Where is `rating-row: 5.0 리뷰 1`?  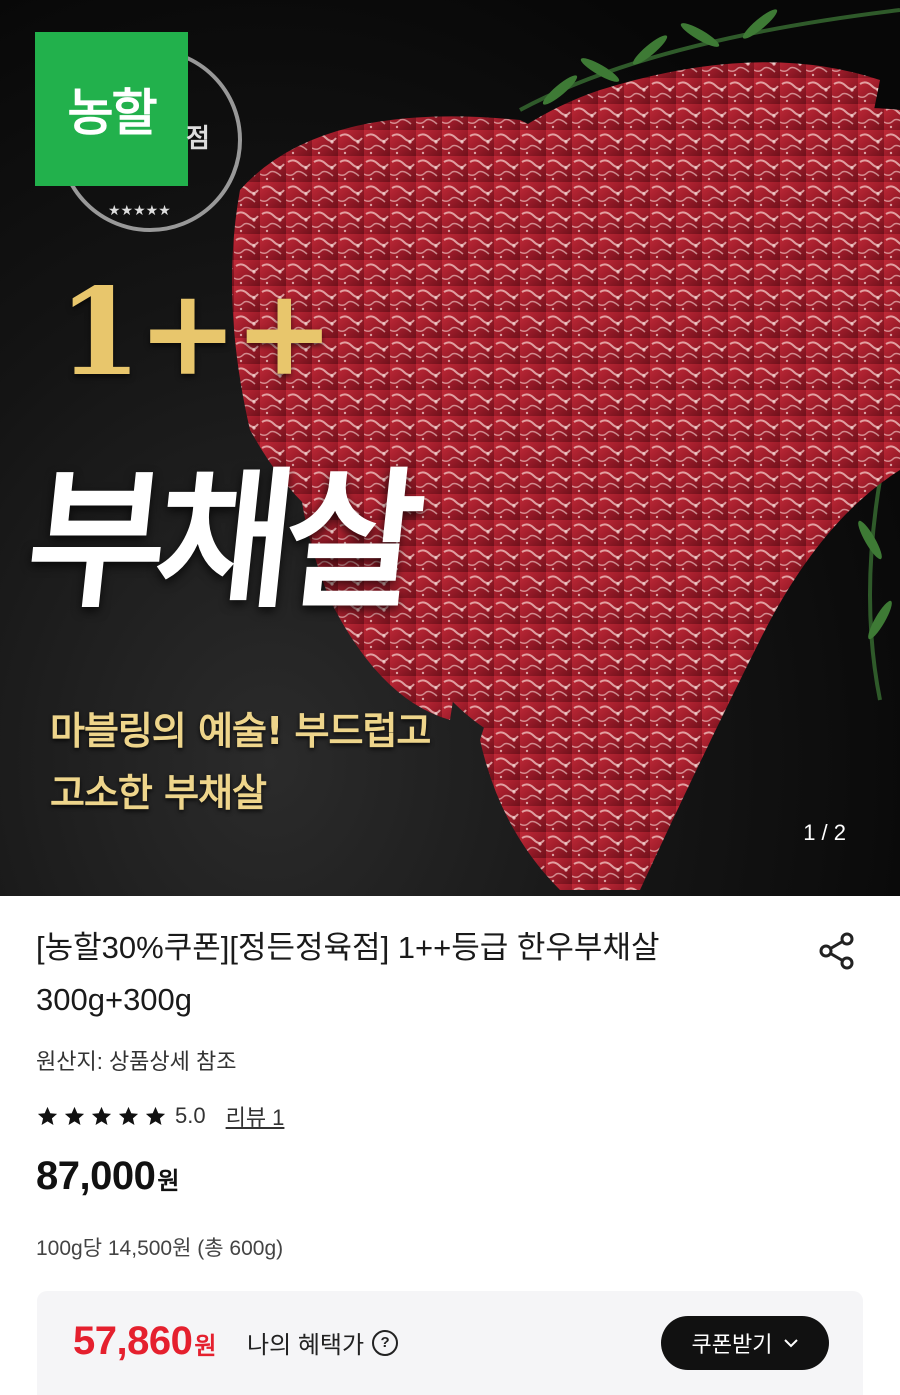
rating-row: 5.0 리뷰 1 is located at coordinates (160, 1116).